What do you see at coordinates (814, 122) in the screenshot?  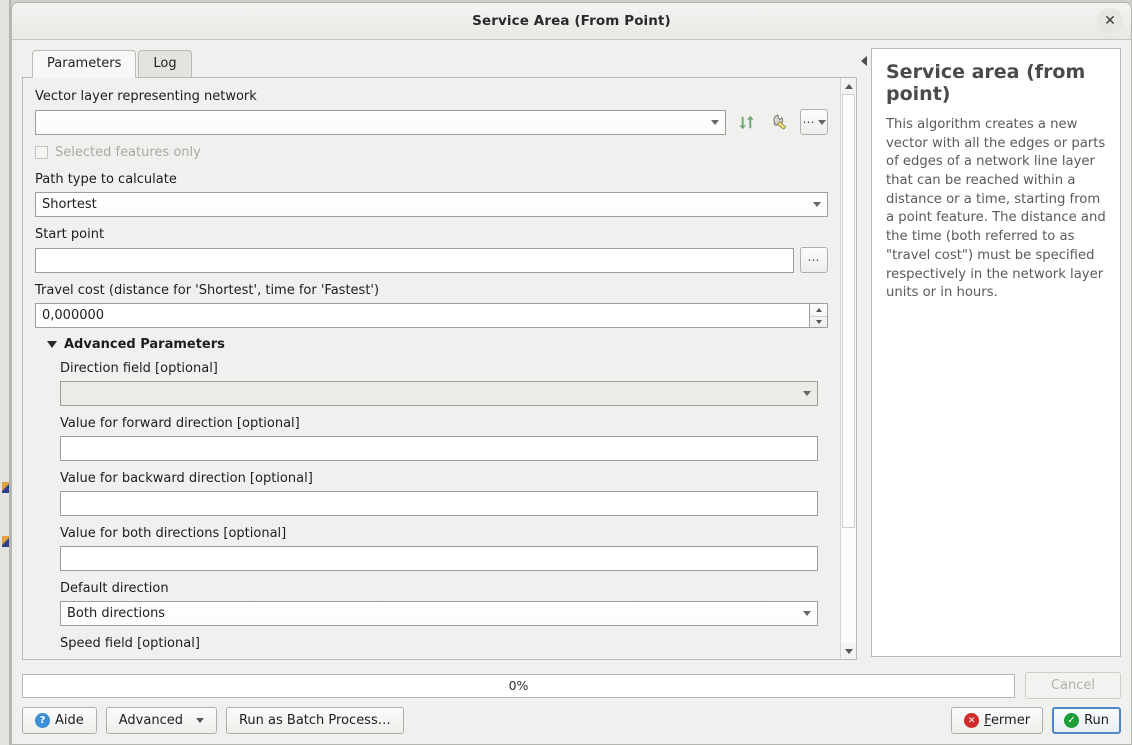 I see `ellipsis-icon: ⋯` at bounding box center [814, 122].